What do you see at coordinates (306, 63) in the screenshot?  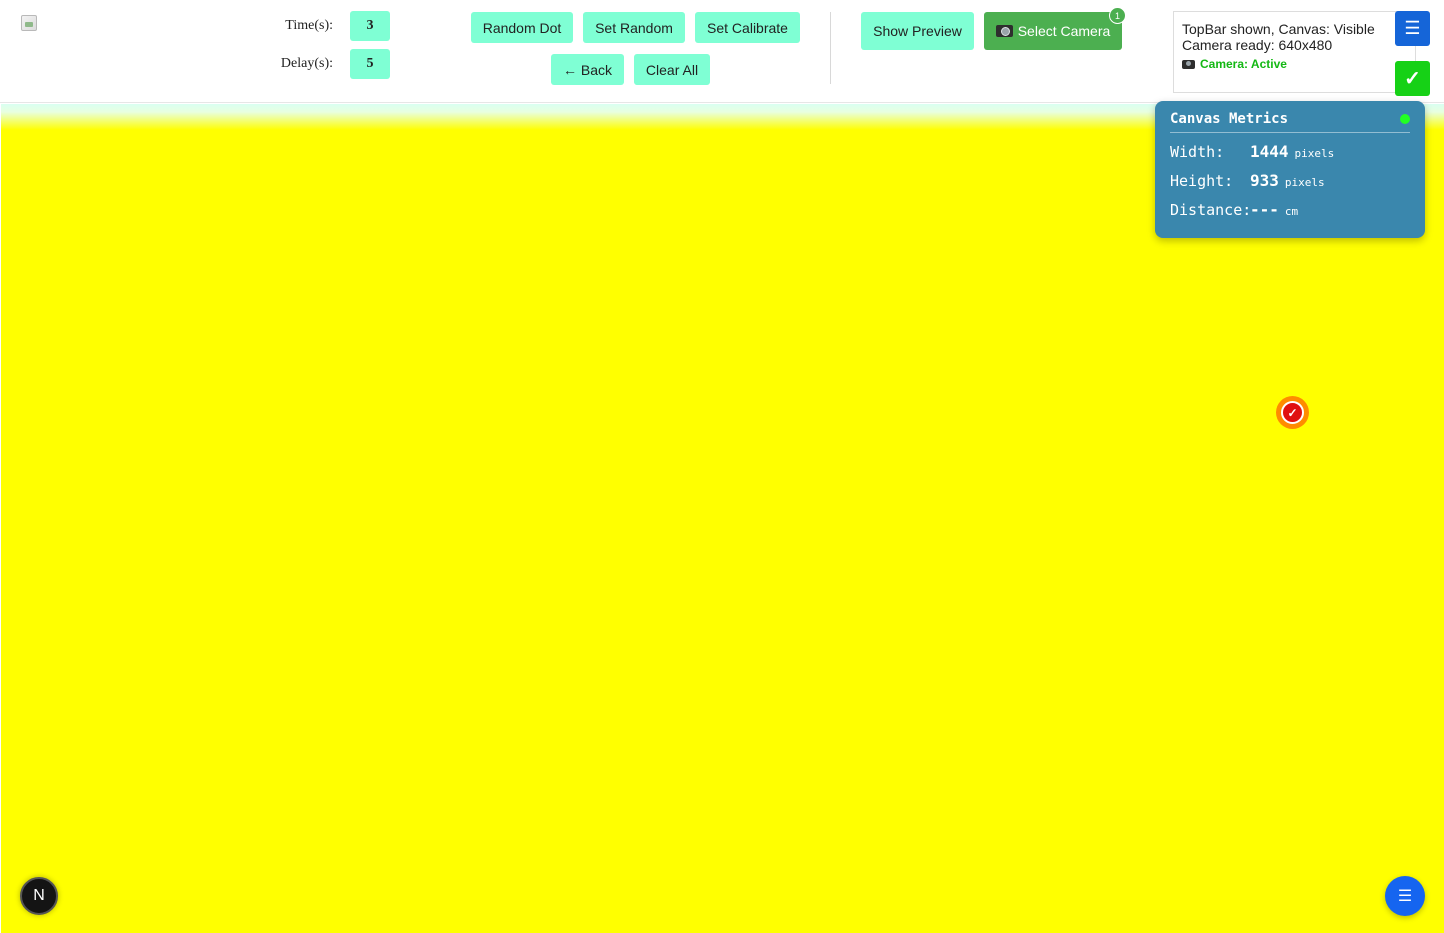 I see `delay-label: Delay(s):` at bounding box center [306, 63].